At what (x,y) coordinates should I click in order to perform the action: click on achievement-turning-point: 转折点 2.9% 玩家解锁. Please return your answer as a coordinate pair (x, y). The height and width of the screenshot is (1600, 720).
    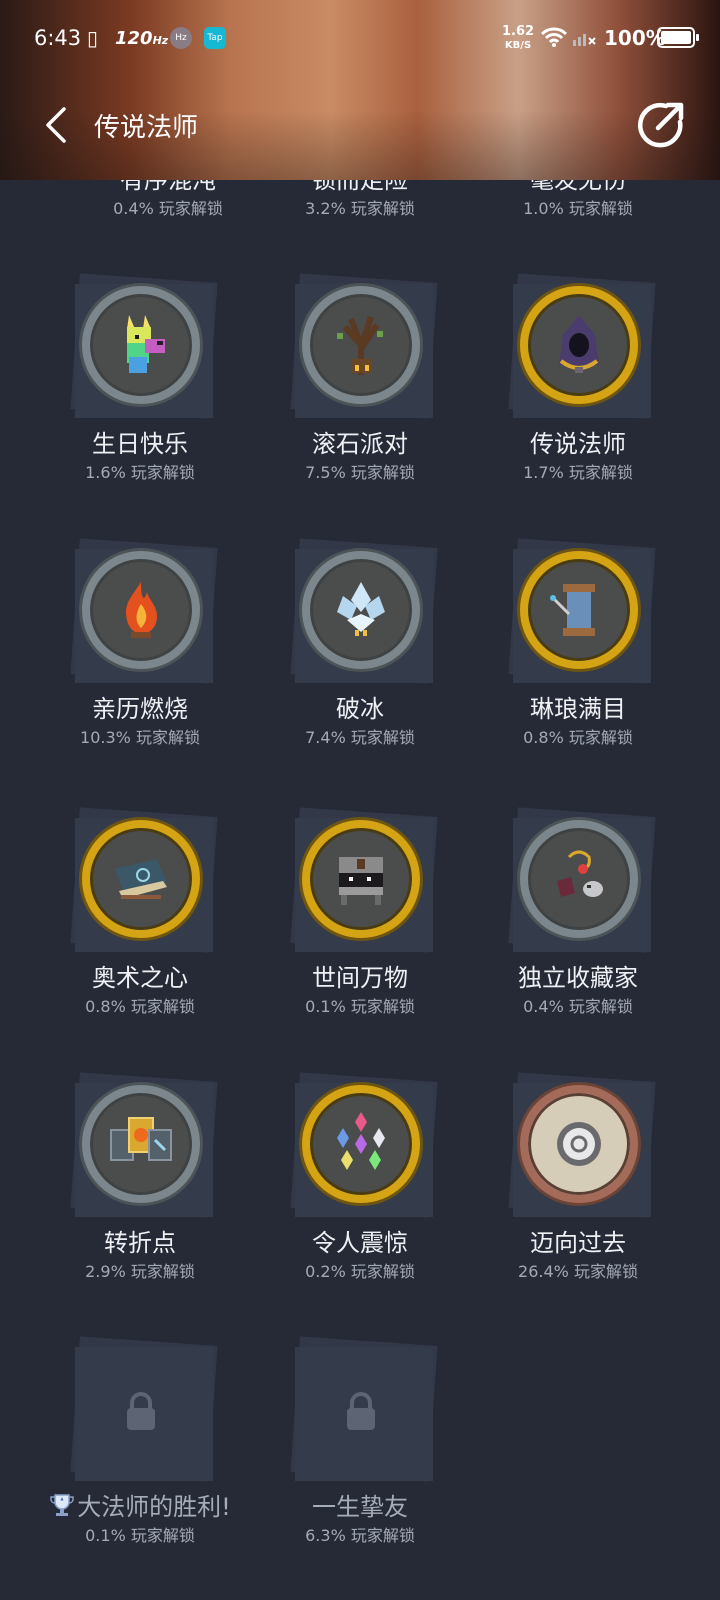
    Looking at the image, I should click on (140, 1177).